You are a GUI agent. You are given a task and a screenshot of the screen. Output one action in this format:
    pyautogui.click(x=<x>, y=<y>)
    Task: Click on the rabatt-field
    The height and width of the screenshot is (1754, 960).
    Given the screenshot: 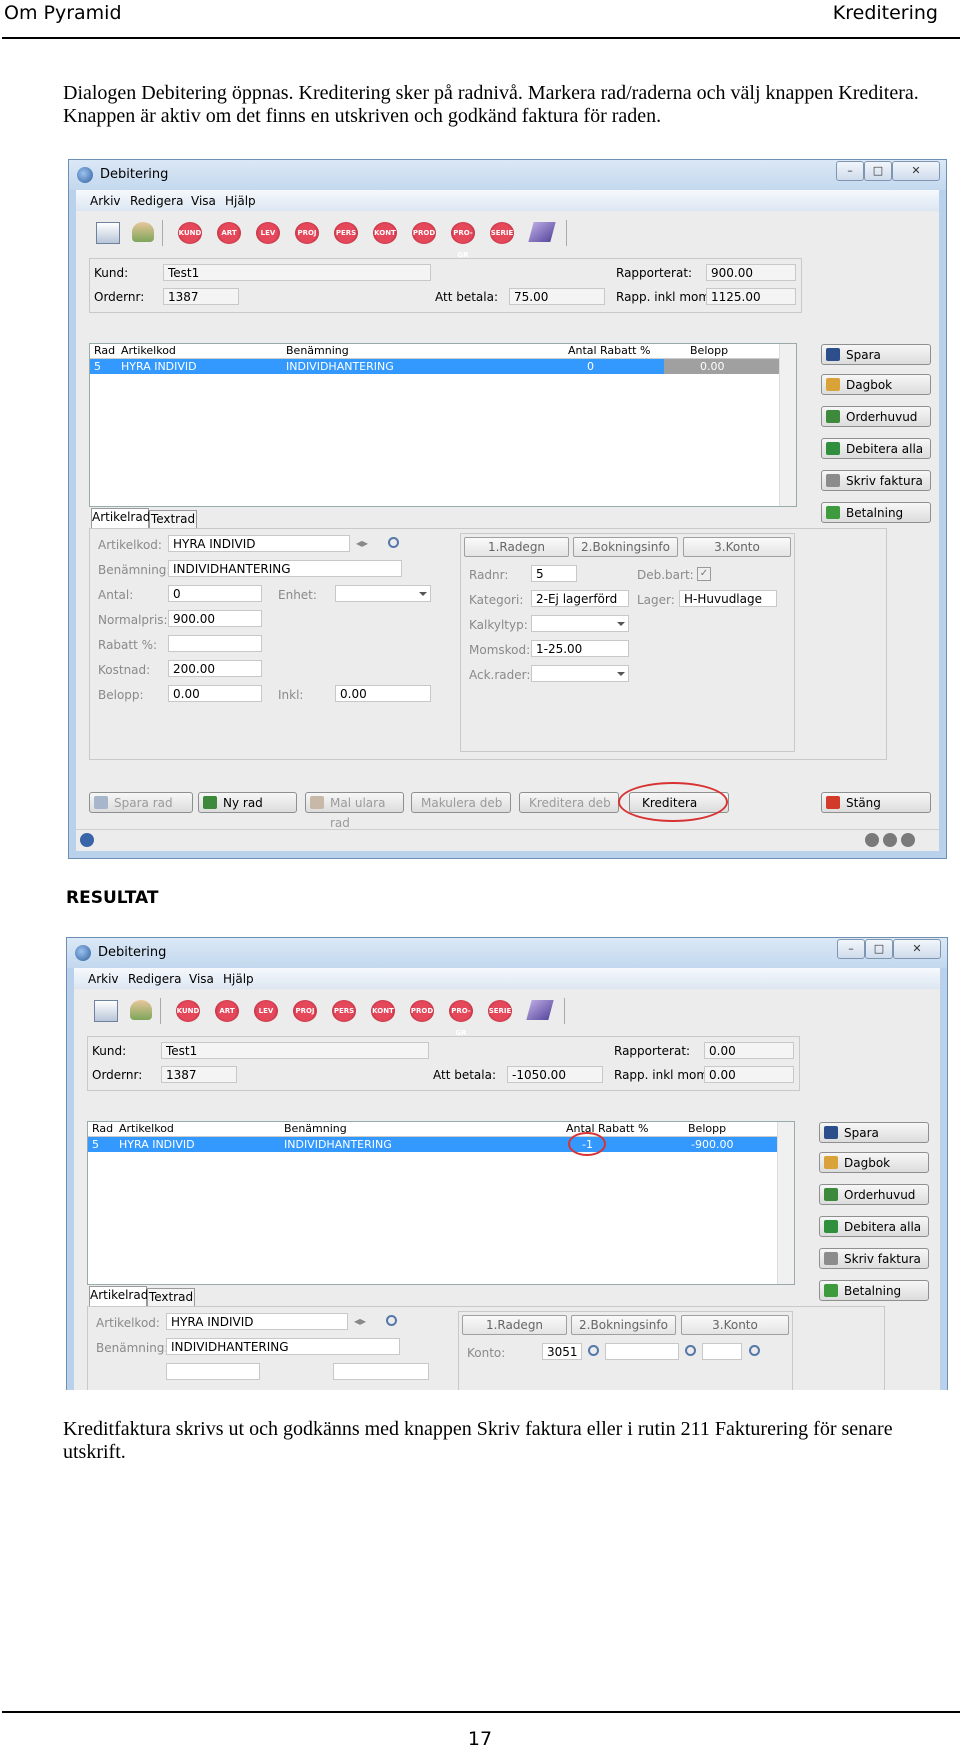 What is the action you would take?
    pyautogui.click(x=215, y=643)
    